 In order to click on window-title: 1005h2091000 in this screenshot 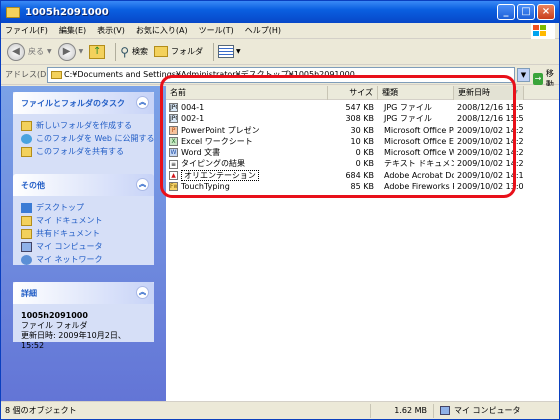, I will do `click(67, 12)`.